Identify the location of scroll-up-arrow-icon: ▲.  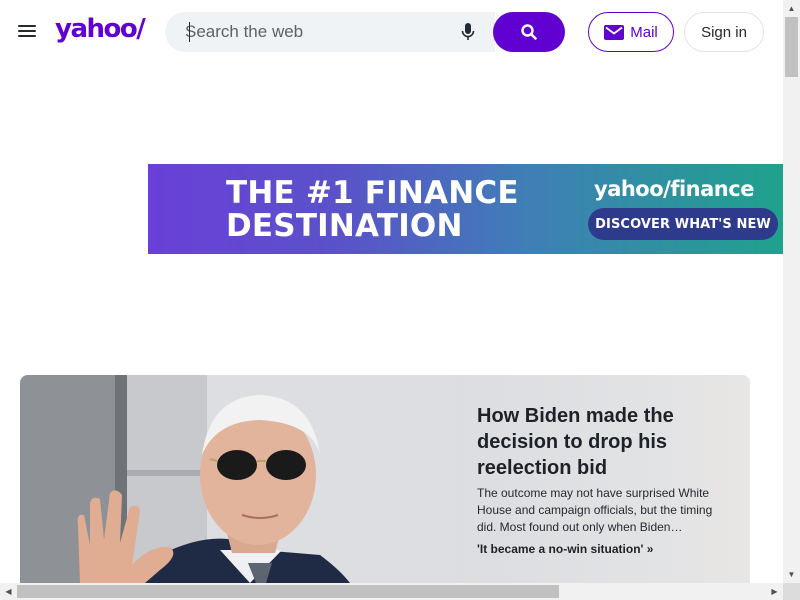
(791, 8).